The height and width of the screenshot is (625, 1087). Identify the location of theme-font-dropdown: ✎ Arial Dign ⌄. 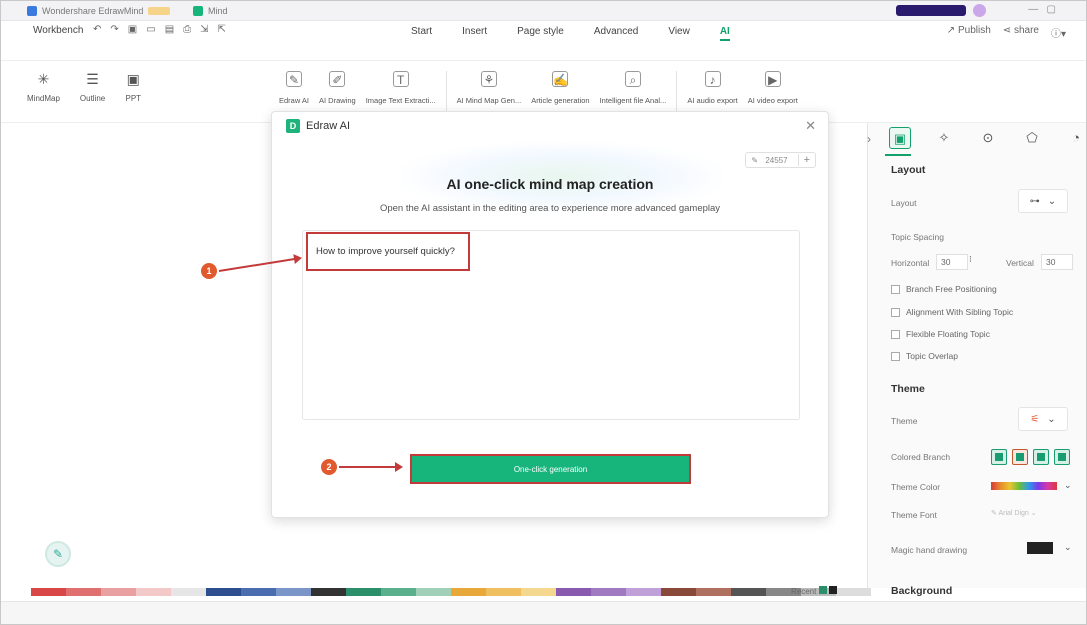
(1014, 513).